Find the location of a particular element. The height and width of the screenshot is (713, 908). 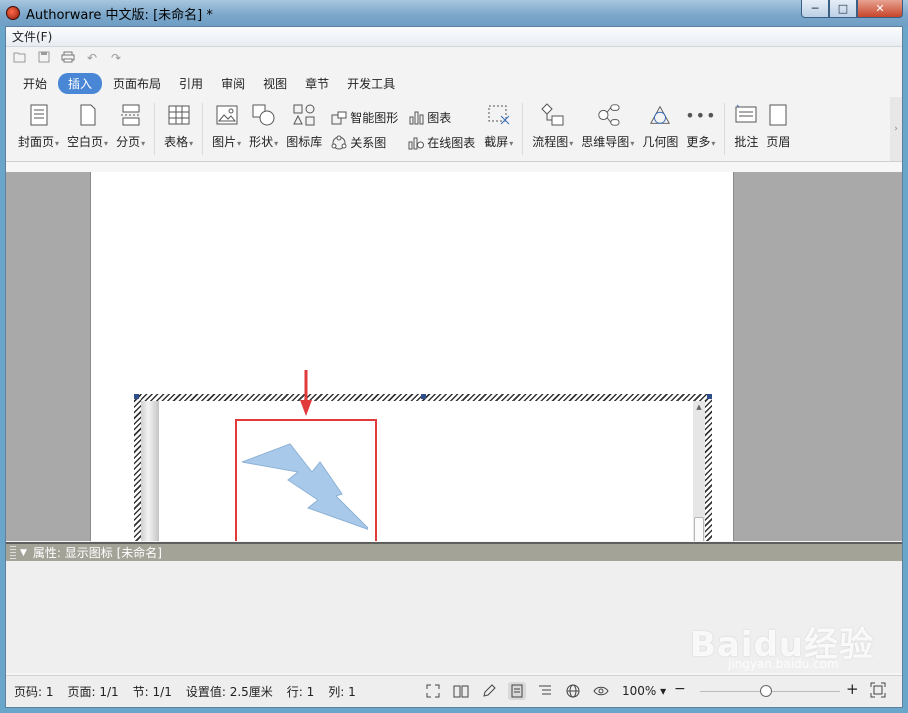

zoom-level: 100% ▾ is located at coordinates (644, 691).